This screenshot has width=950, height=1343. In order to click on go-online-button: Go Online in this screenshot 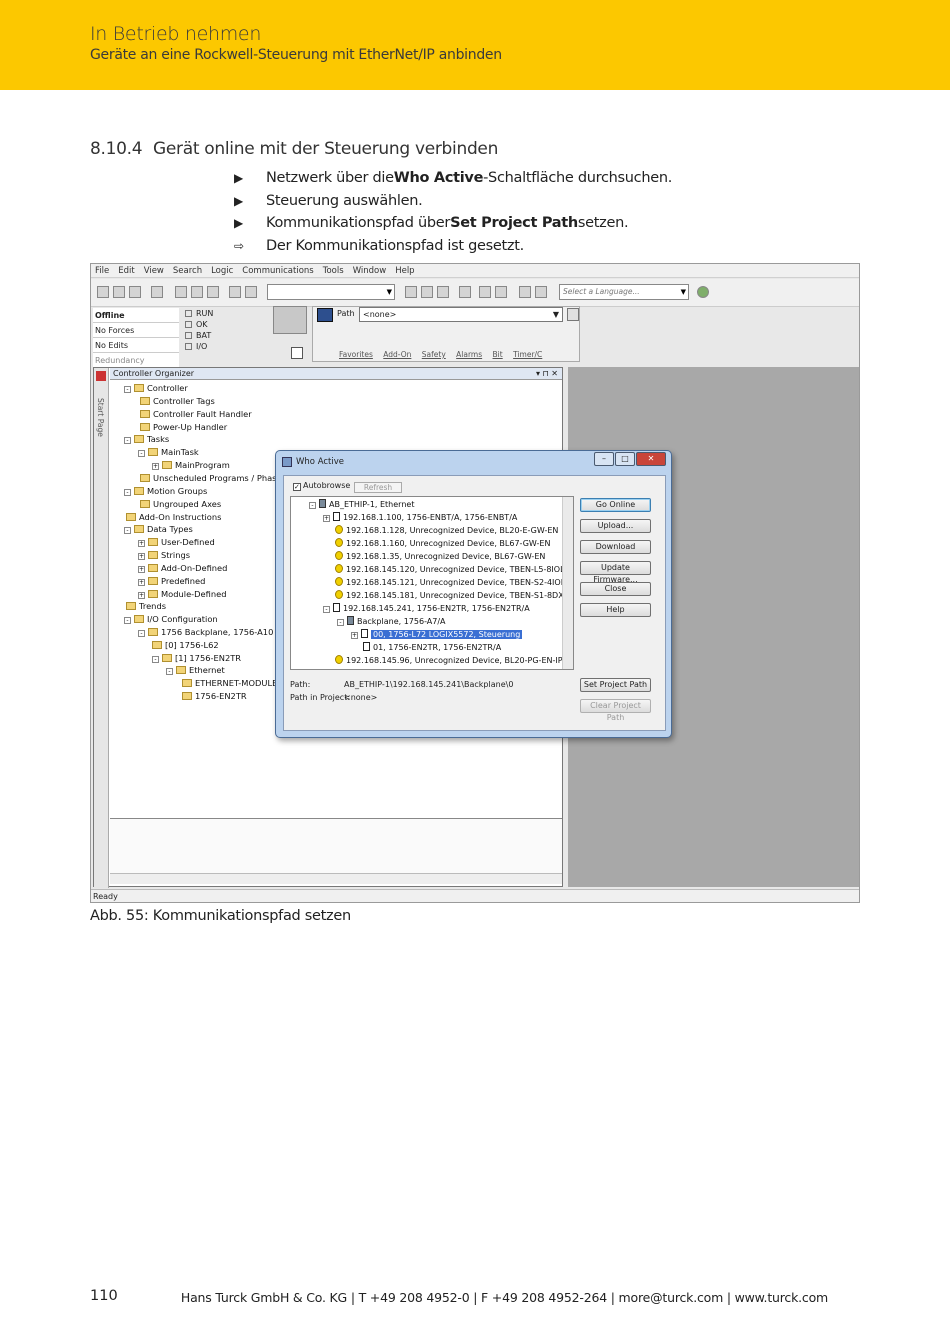, I will do `click(615, 505)`.